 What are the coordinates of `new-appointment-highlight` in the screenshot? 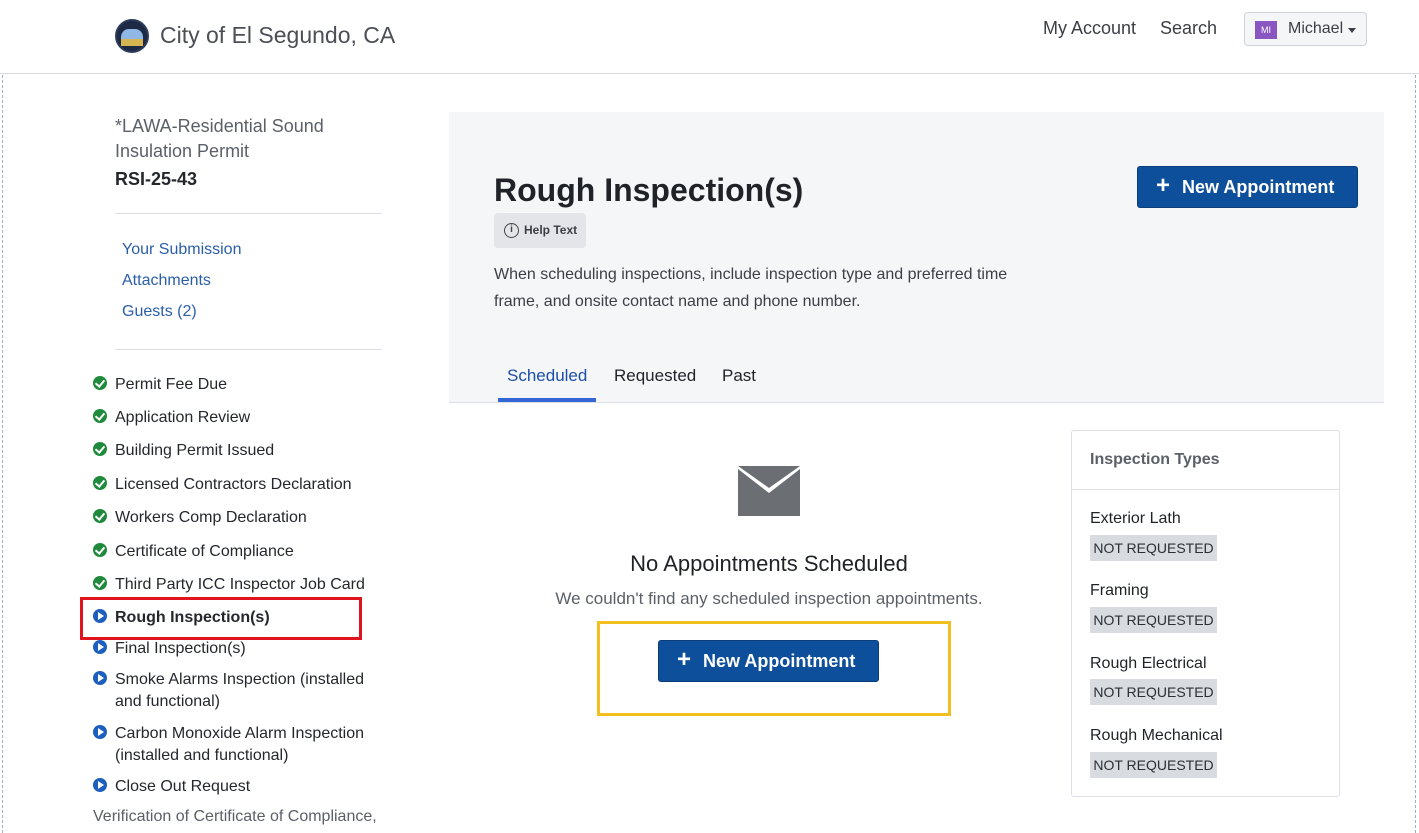 It's located at (774, 668).